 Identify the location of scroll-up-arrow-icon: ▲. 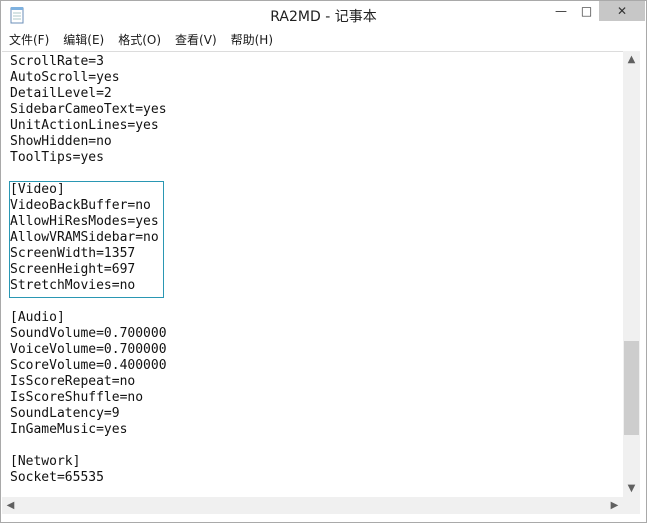
(631, 59).